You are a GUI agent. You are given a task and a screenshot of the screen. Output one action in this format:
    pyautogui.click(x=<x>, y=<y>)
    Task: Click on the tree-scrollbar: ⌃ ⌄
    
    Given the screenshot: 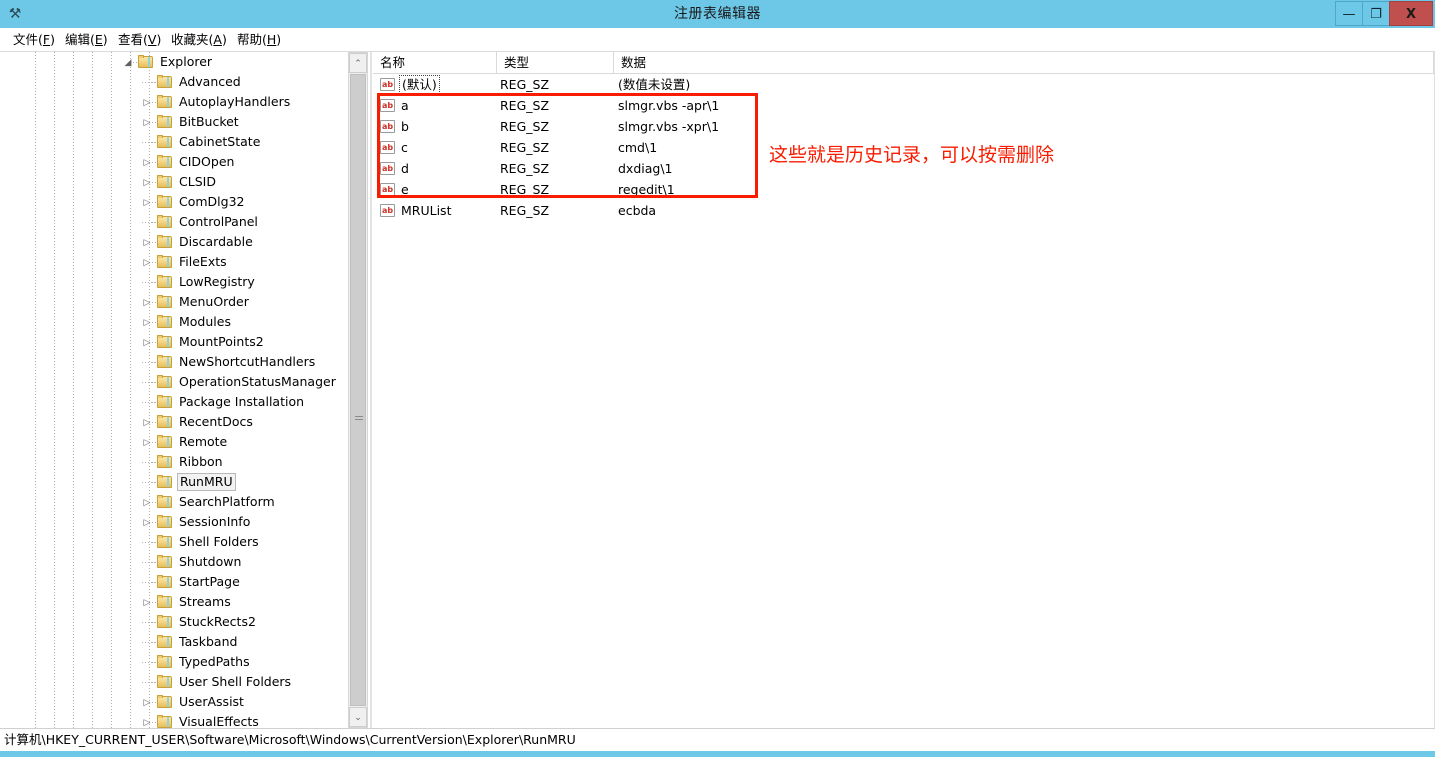 What is the action you would take?
    pyautogui.click(x=358, y=390)
    